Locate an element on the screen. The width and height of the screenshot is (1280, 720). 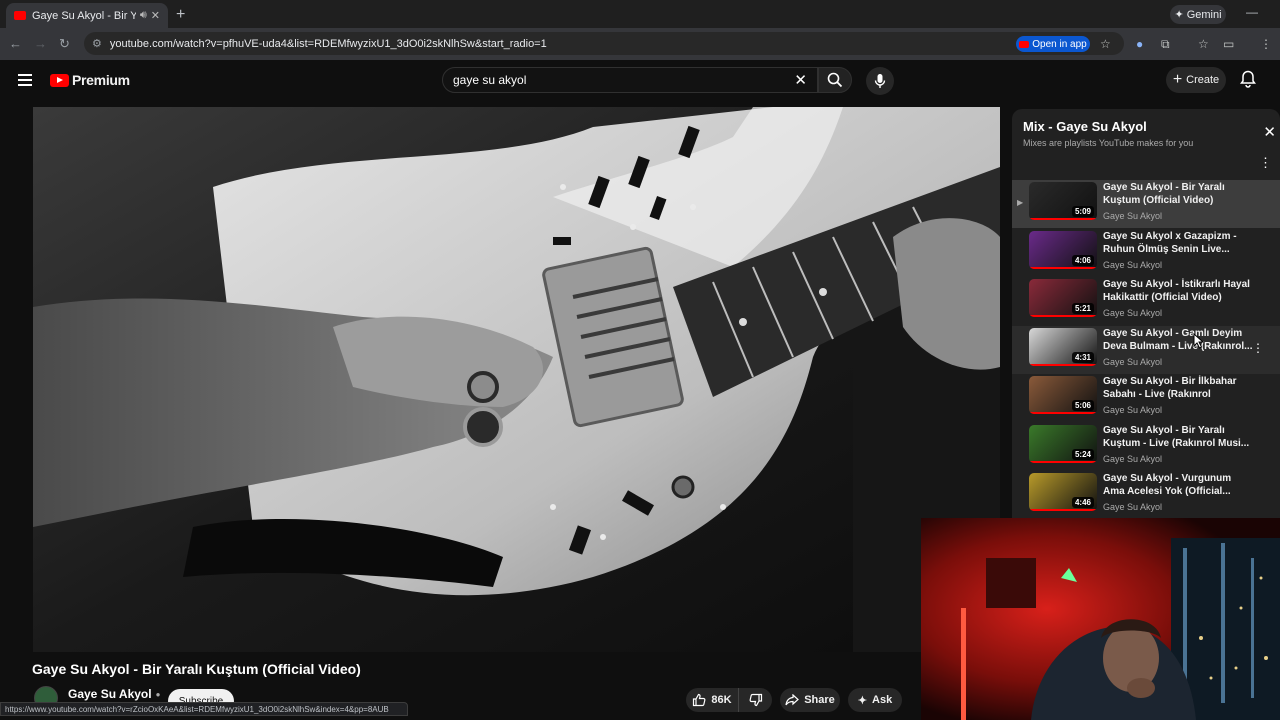
window-minimize-icon: — is located at coordinates (1252, 12).